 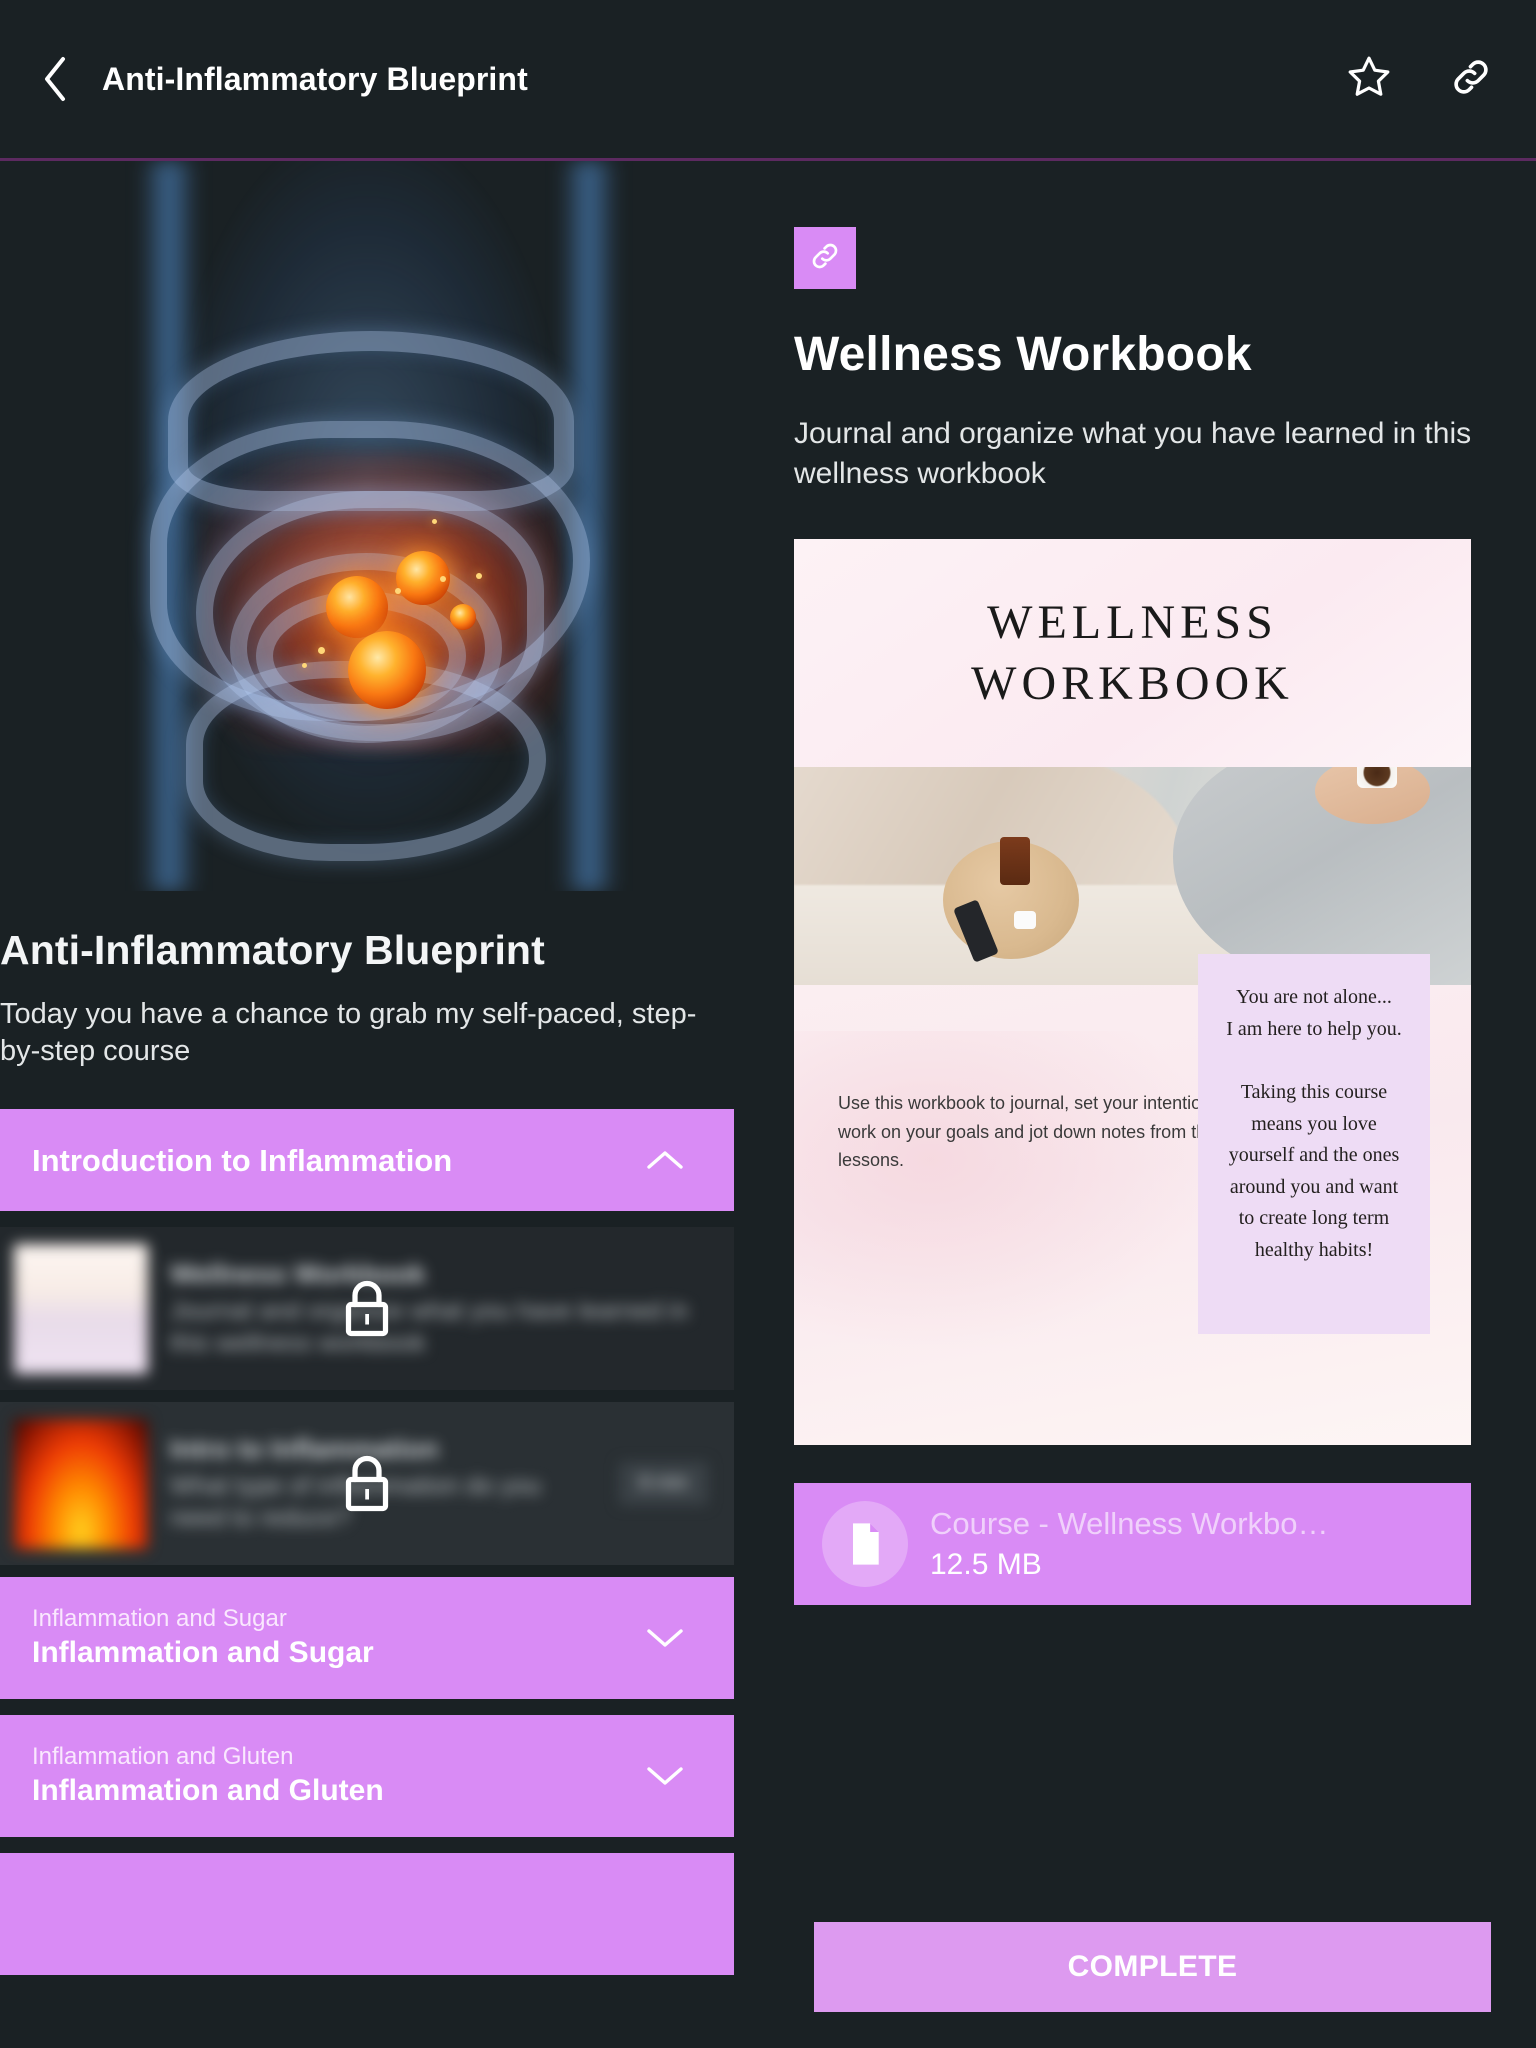 I want to click on document-icon, so click(x=865, y=1544).